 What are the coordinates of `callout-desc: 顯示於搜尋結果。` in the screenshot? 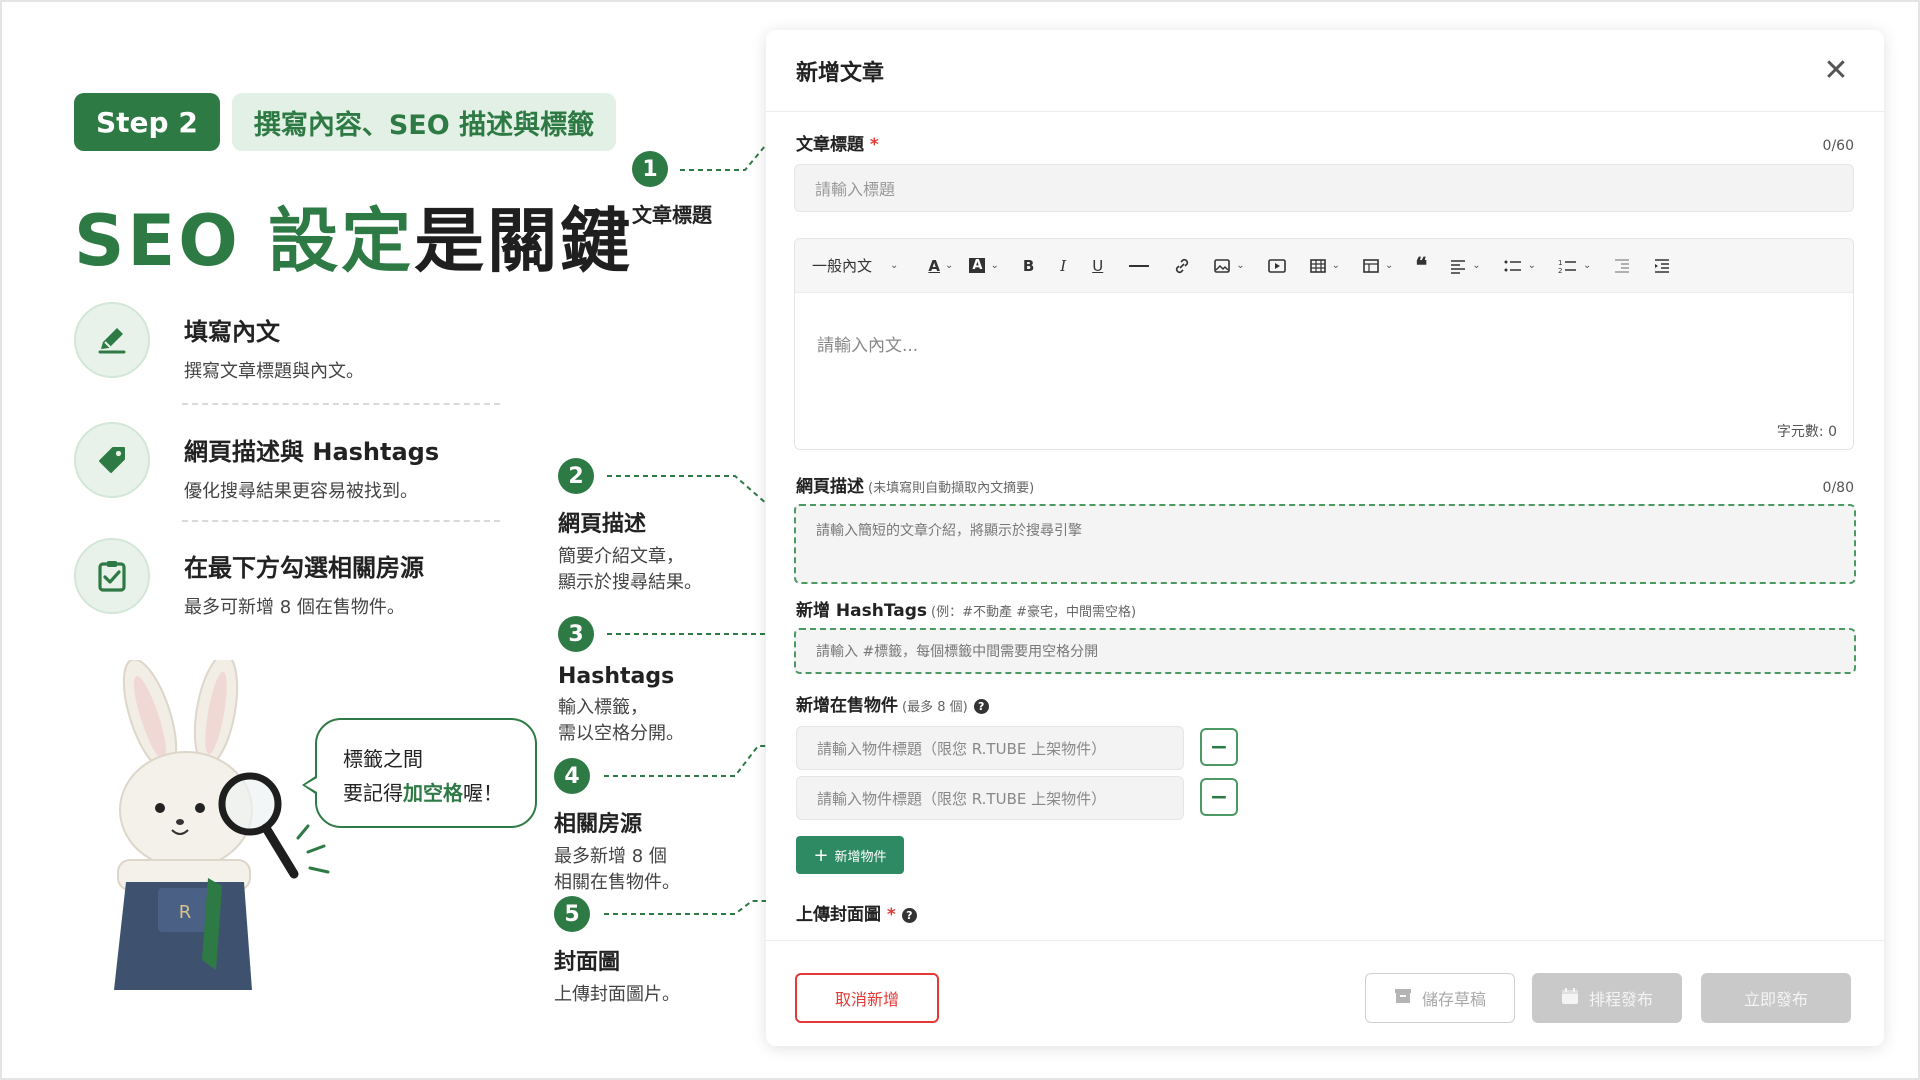 It's located at (630, 582).